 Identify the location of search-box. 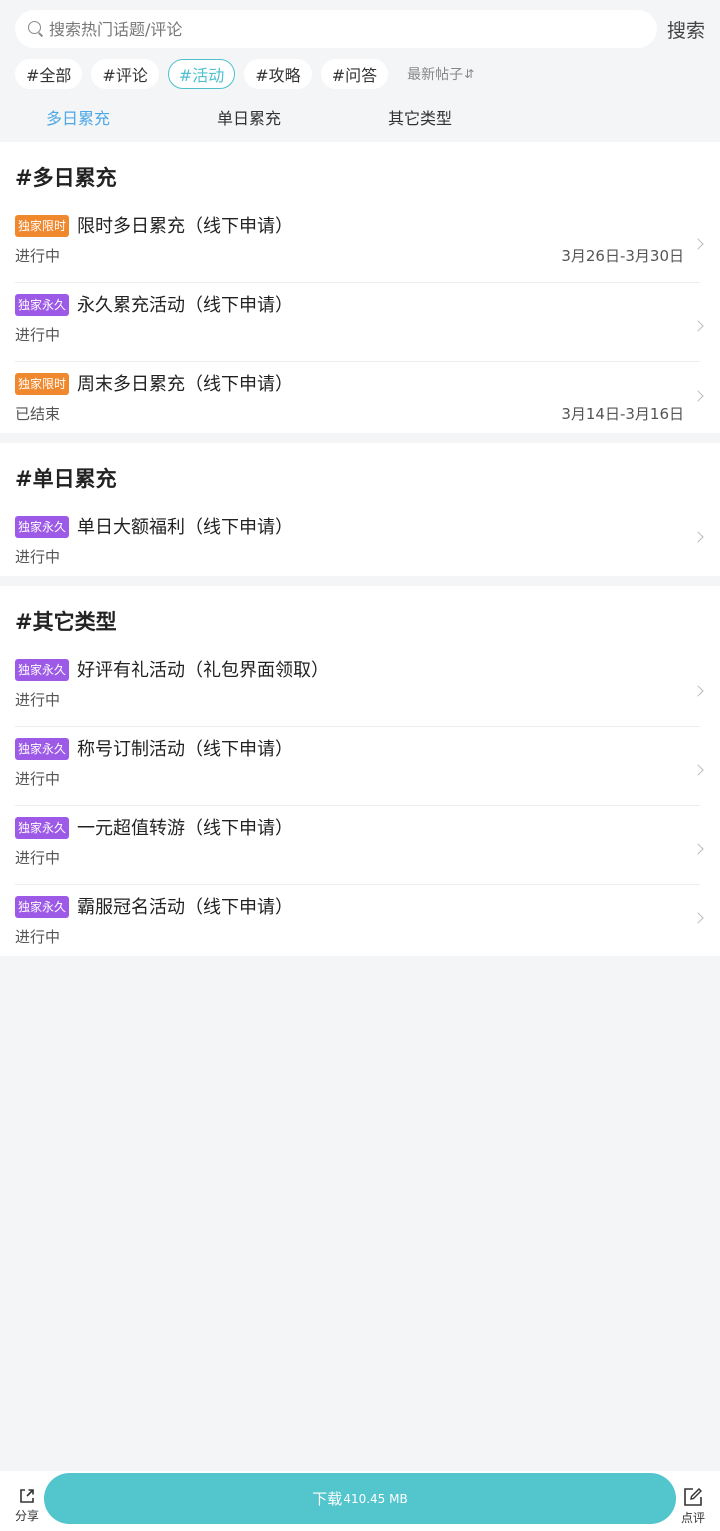
(336, 29).